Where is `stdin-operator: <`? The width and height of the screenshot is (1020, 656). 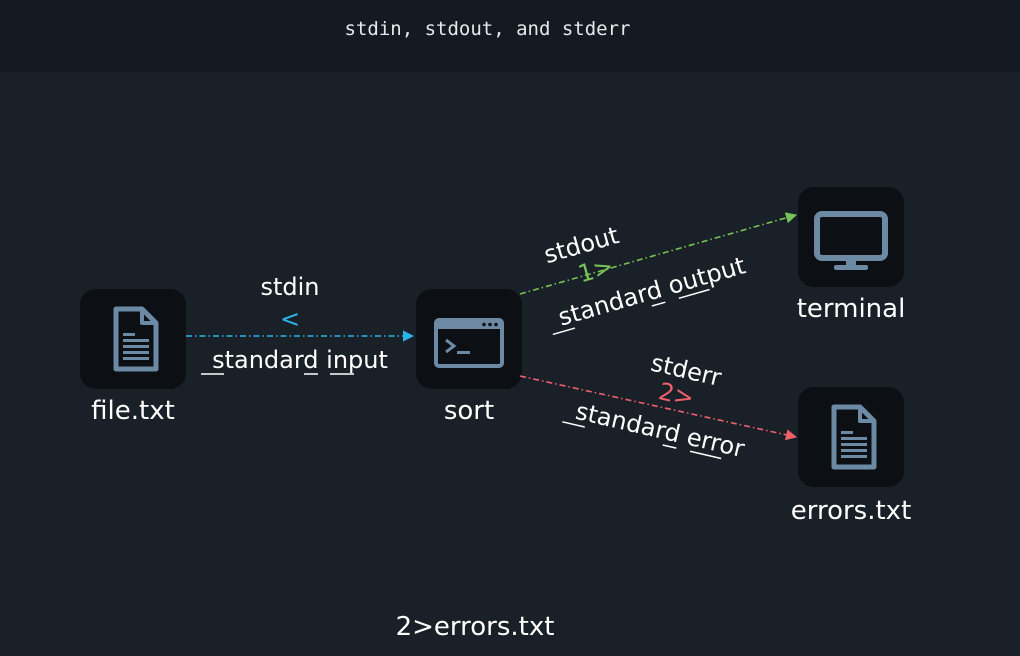 stdin-operator: < is located at coordinates (290, 319).